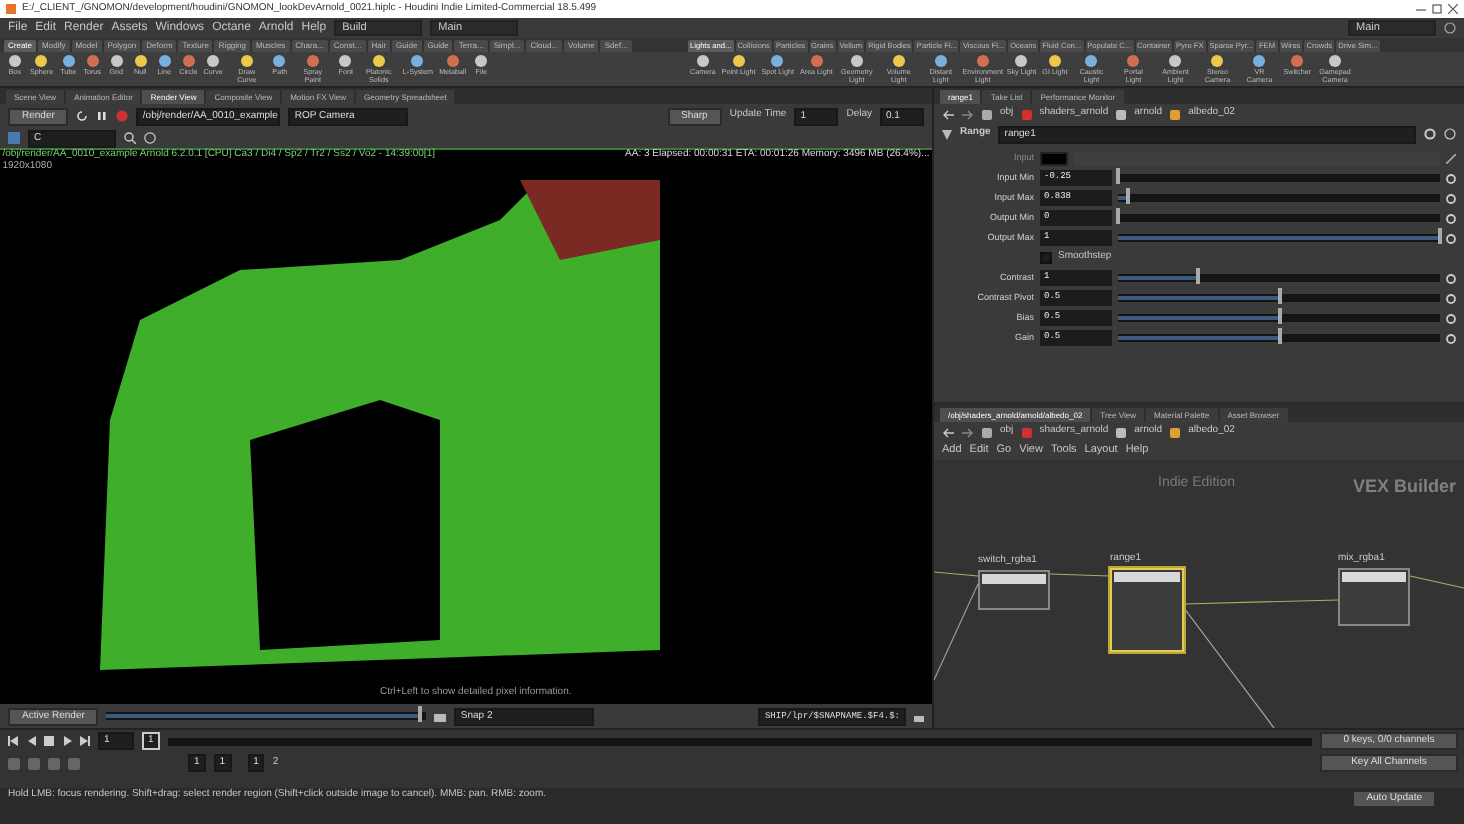 The width and height of the screenshot is (1464, 824). Describe the element at coordinates (947, 134) in the screenshot. I see `node-type-icon` at that location.